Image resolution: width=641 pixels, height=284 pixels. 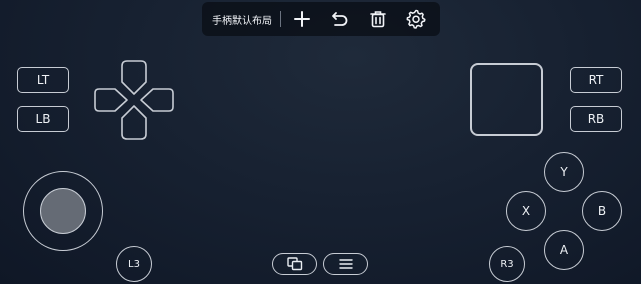 I want to click on view-icon, so click(x=294, y=264).